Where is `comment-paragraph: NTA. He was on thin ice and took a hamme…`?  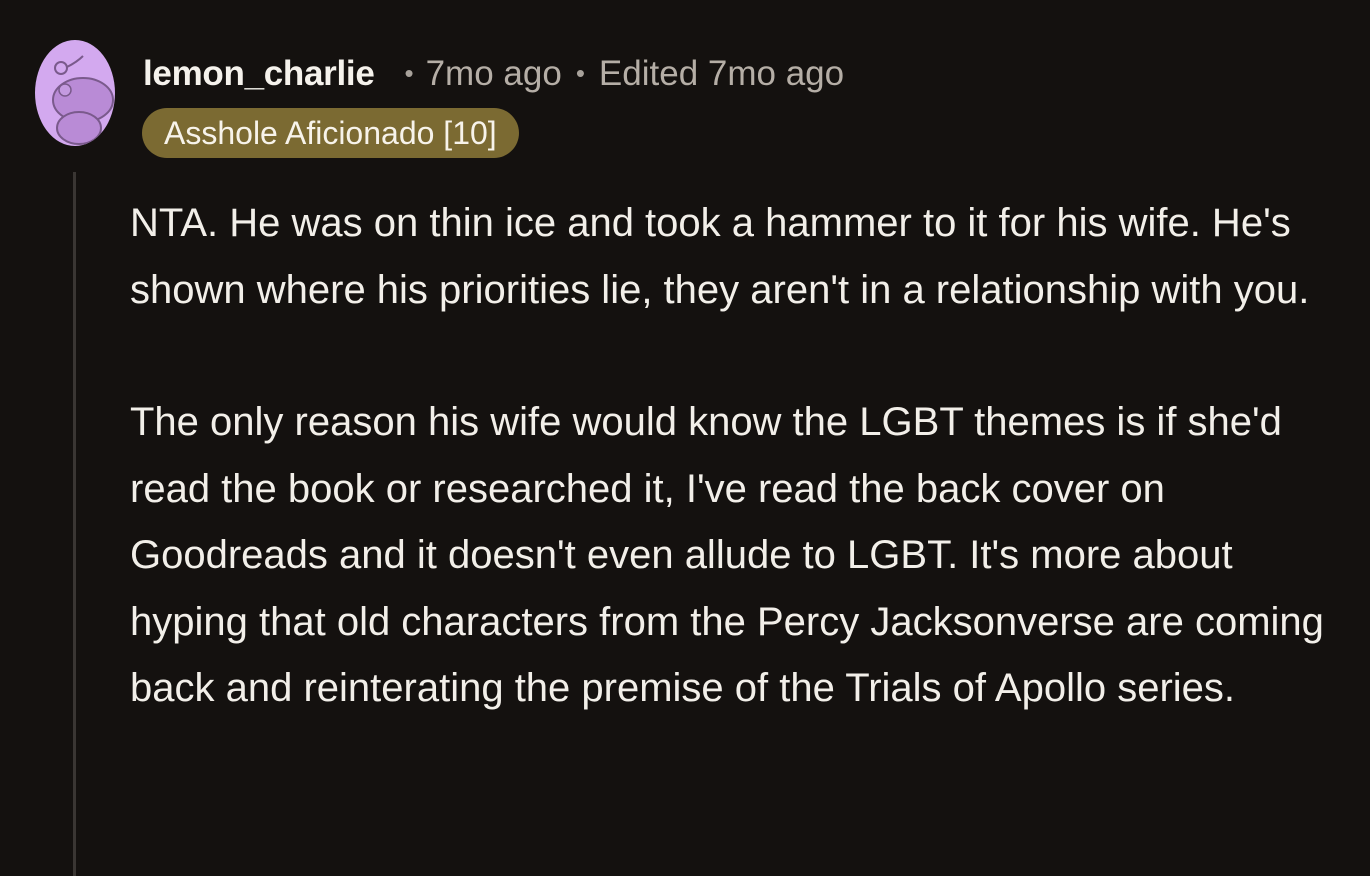 comment-paragraph: NTA. He was on thin ice and took a hamme… is located at coordinates (720, 256).